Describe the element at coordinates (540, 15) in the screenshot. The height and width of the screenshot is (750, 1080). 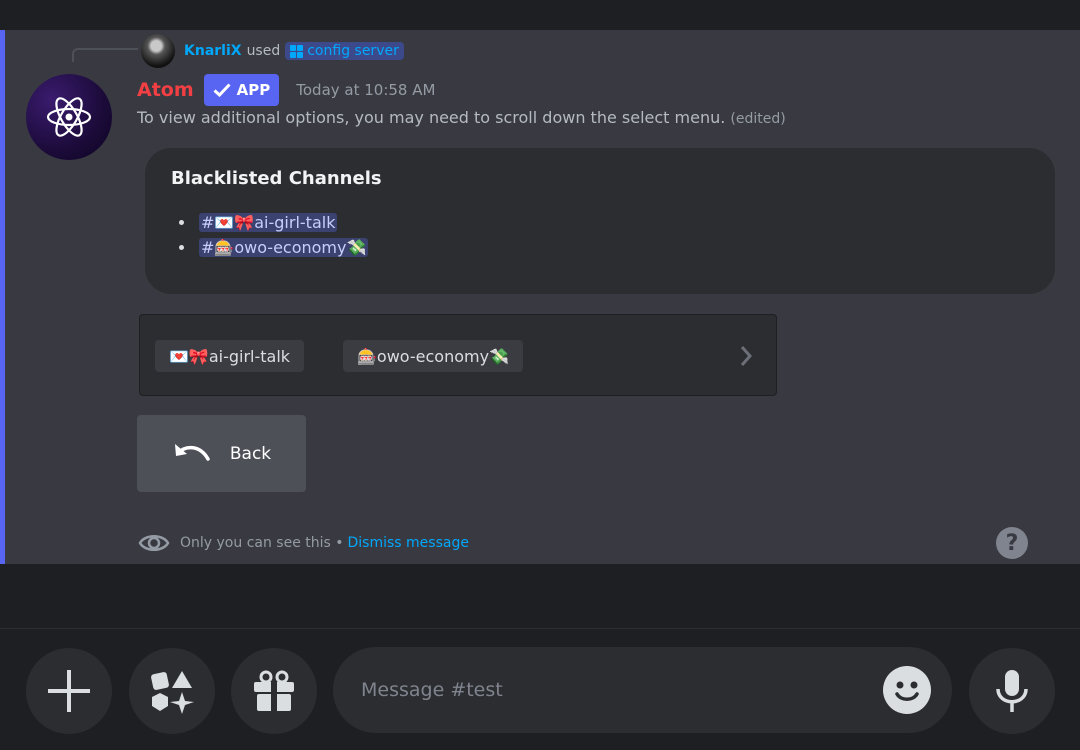
I see `top-bar` at that location.